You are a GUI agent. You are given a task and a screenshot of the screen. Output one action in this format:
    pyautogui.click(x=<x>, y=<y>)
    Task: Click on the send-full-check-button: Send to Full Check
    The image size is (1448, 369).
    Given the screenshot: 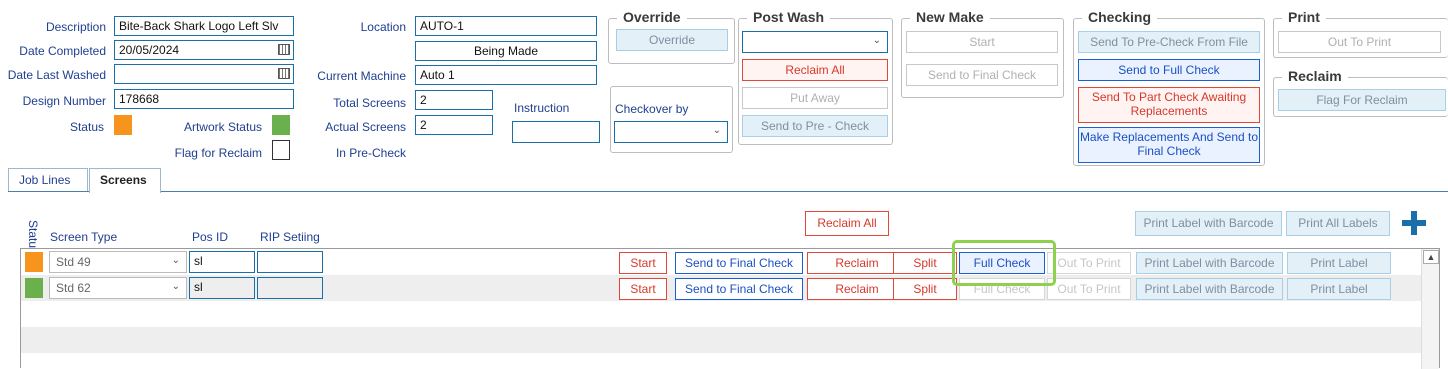 What is the action you would take?
    pyautogui.click(x=1169, y=70)
    